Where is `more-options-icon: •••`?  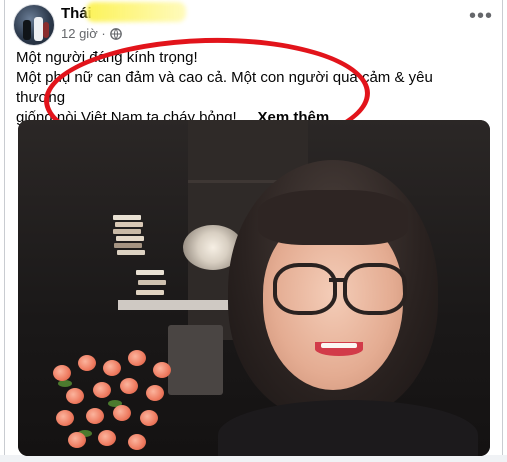
more-options-icon: ••• is located at coordinates (481, 16).